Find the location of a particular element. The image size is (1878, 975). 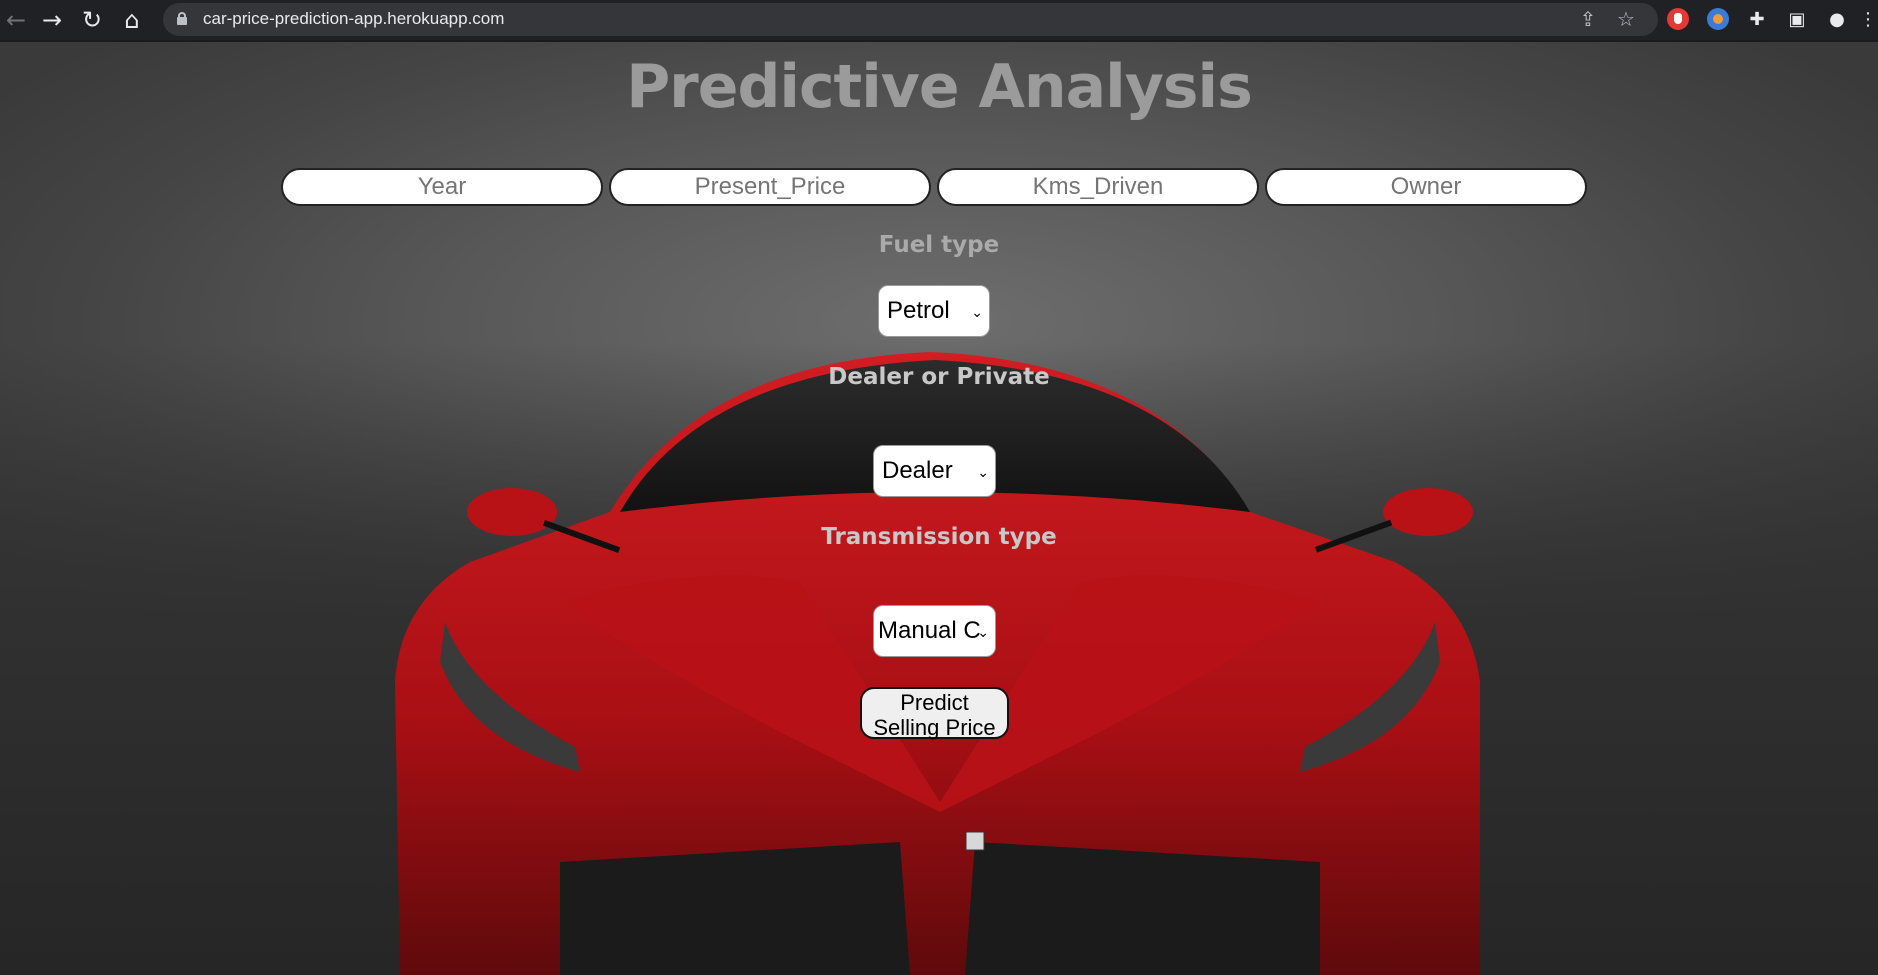

transmission-type-select: Manual C ⌄ is located at coordinates (934, 631).